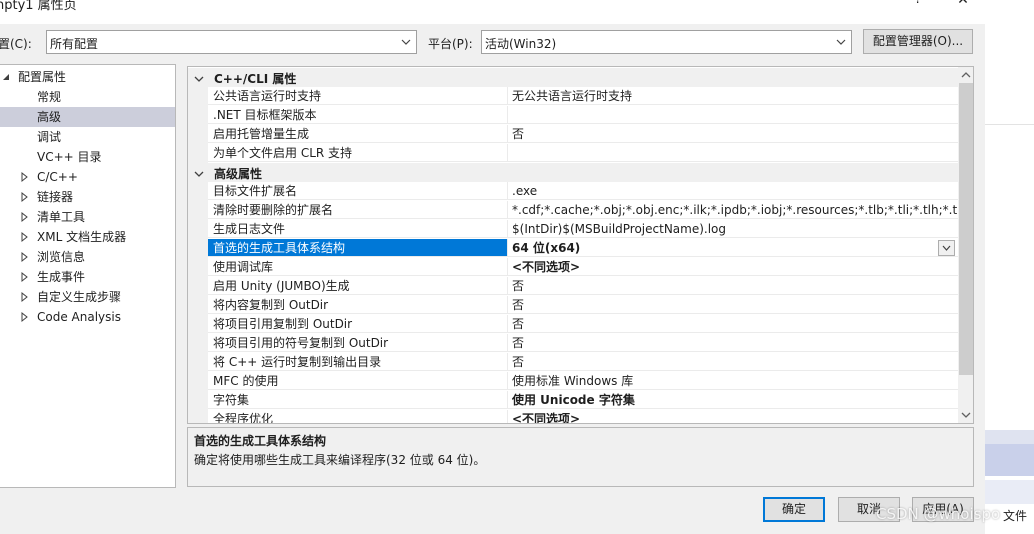 The image size is (1034, 534). I want to click on tree-item: 生成事件, so click(87, 277).